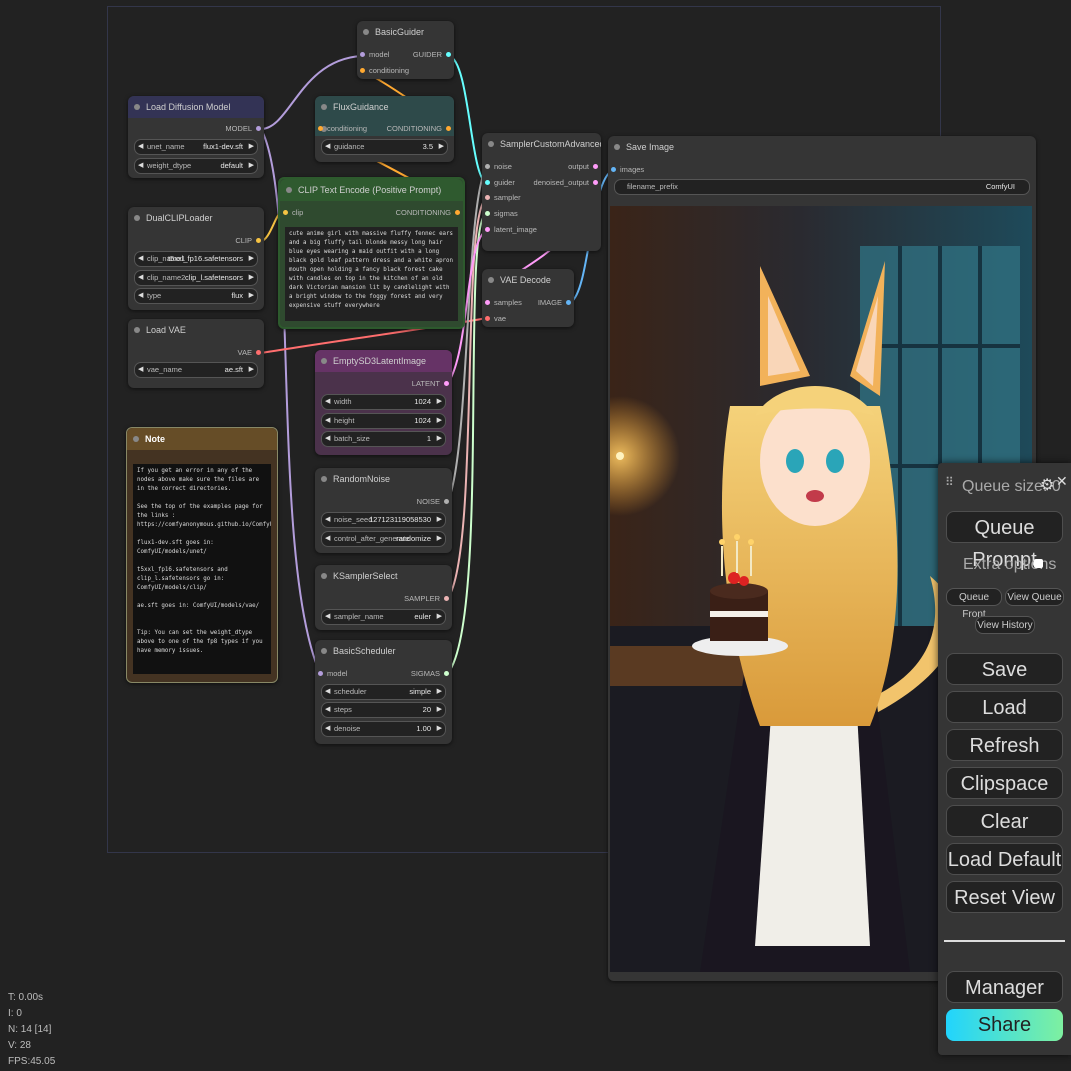 The image size is (1071, 1071). Describe the element at coordinates (1047, 485) in the screenshot. I see `gear-icon: ⚙` at that location.